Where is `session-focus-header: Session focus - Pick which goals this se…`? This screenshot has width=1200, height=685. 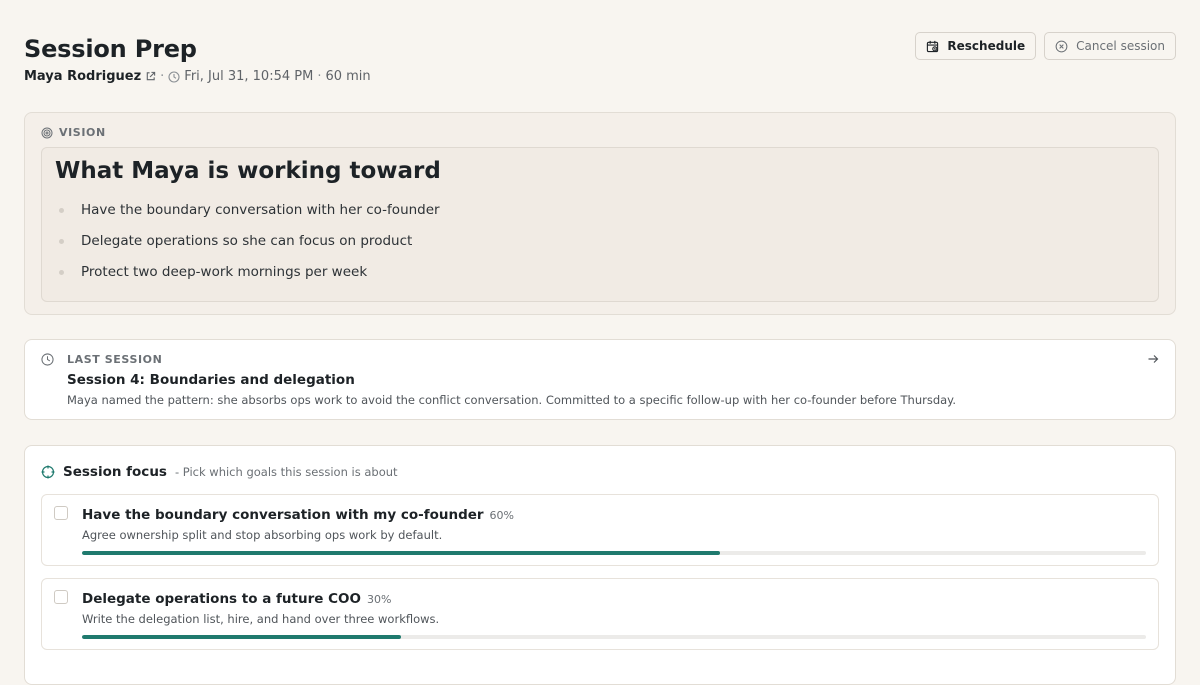
session-focus-header: Session focus - Pick which goals this se… is located at coordinates (219, 472).